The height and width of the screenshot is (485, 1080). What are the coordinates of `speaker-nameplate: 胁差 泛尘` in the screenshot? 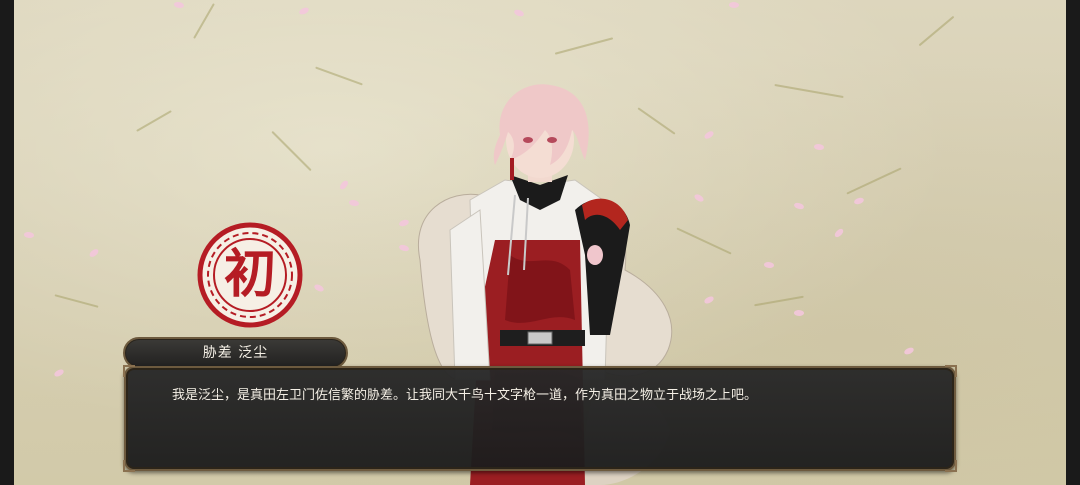 It's located at (235, 353).